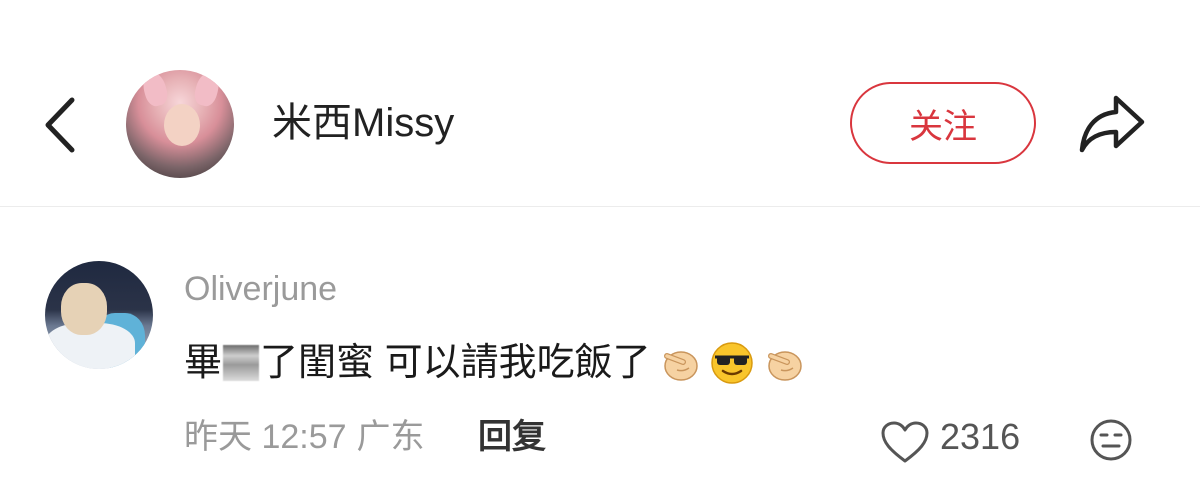  Describe the element at coordinates (455, 363) in the screenshot. I see `comment-text-part2: 了閨蜜 可以請我吃飯了` at that location.